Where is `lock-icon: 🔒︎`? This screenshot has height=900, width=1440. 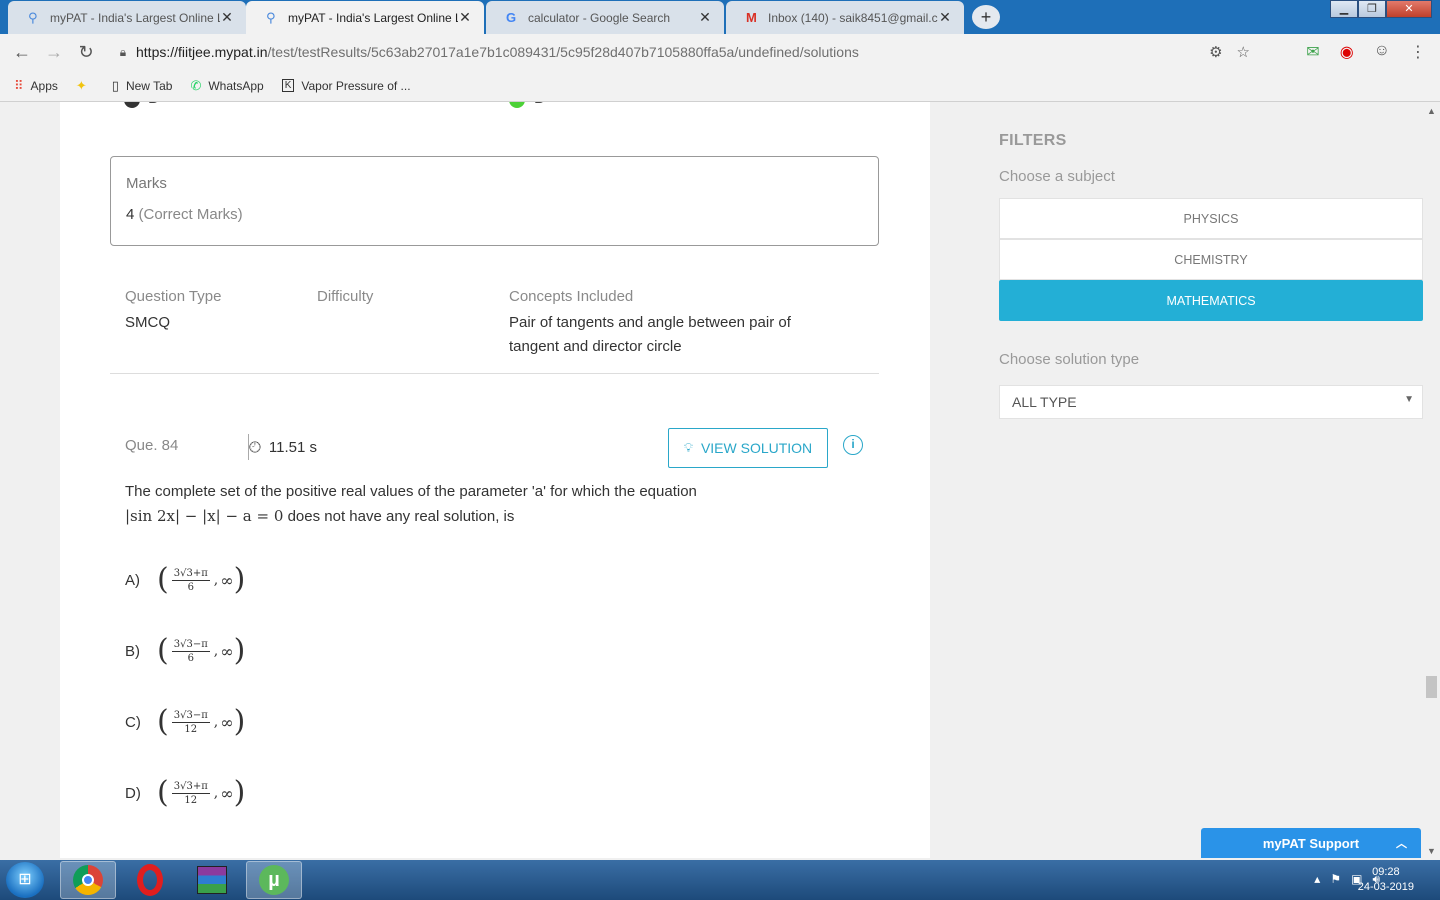
lock-icon: 🔒︎ is located at coordinates (123, 51).